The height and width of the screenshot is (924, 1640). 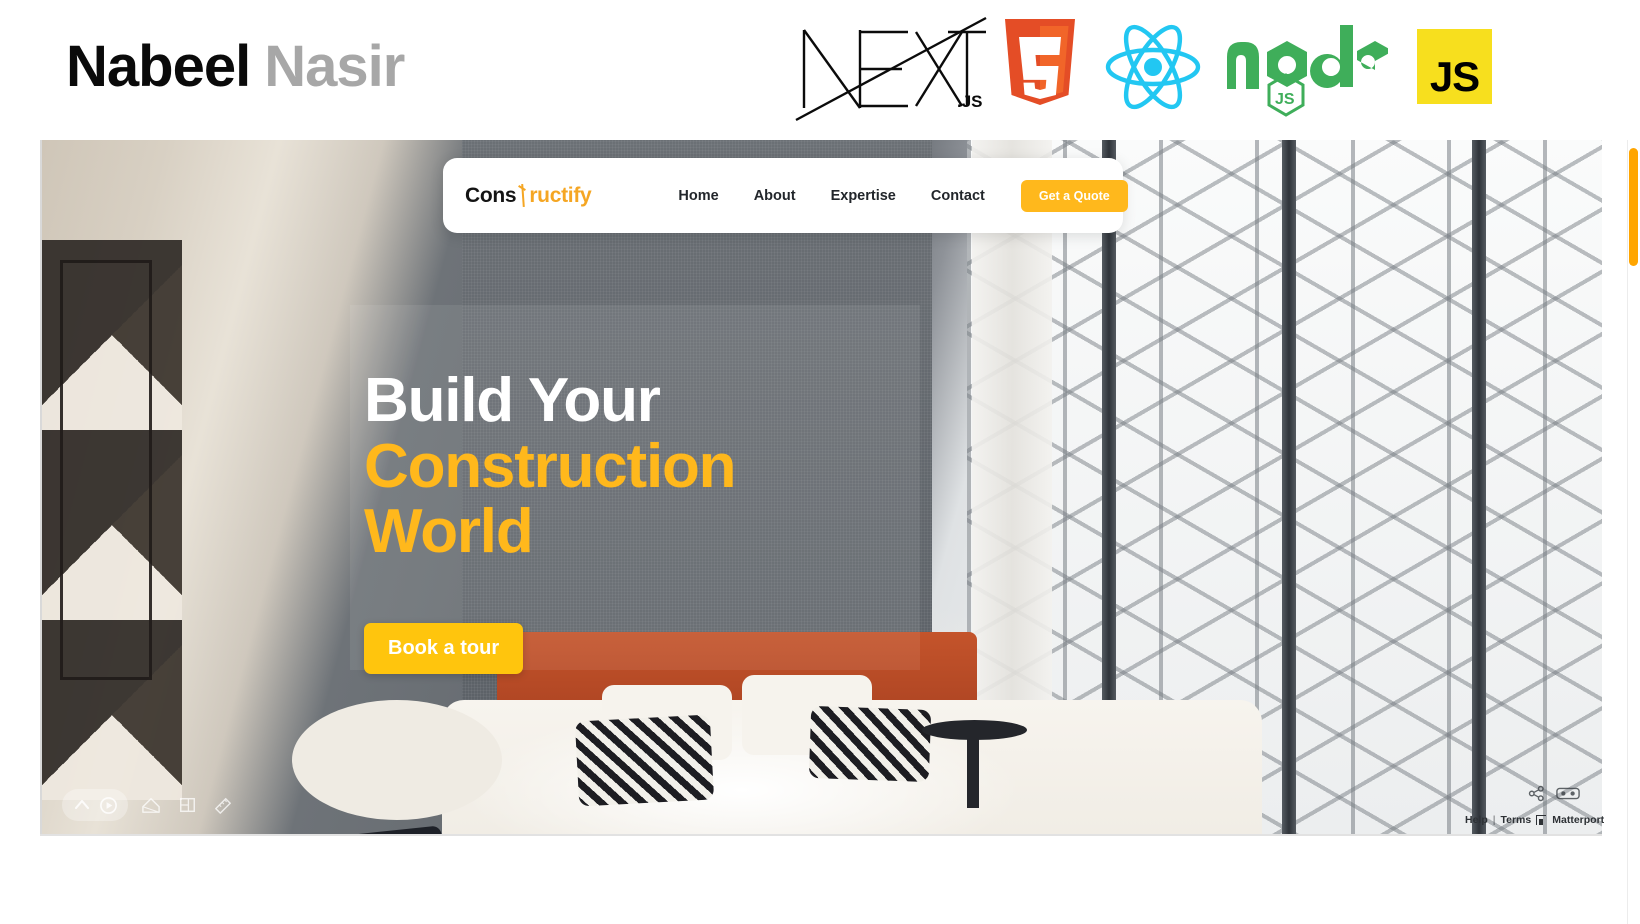 I want to click on nav-item-contact: Contact, so click(x=958, y=196).